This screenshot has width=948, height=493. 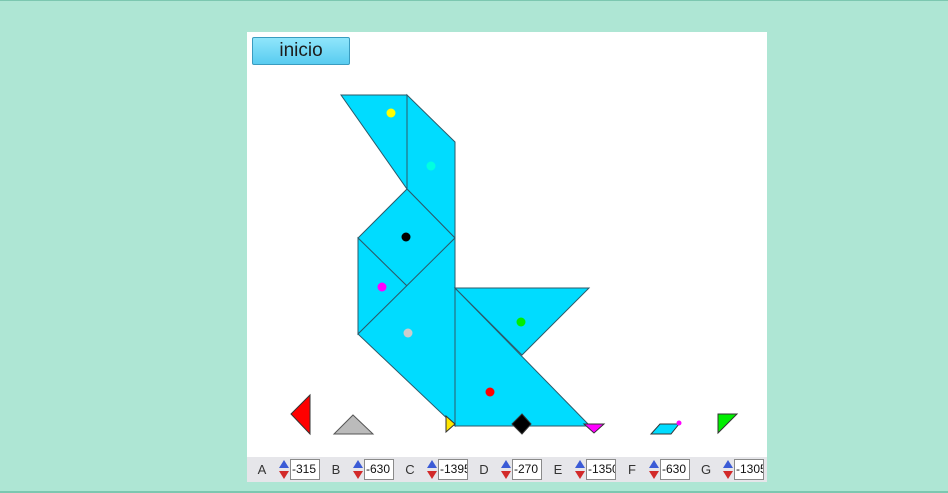 I want to click on piece-f-dot, so click(x=679, y=423).